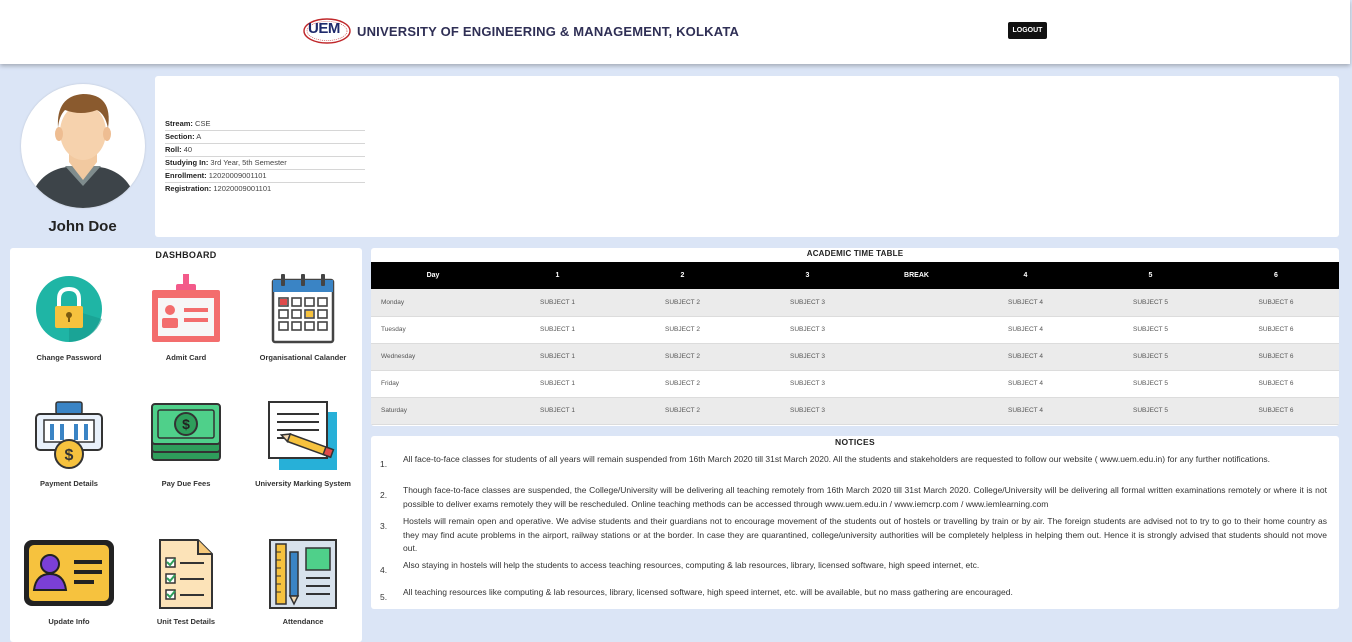  What do you see at coordinates (265, 150) in the screenshot?
I see `info-roll: Roll: 40` at bounding box center [265, 150].